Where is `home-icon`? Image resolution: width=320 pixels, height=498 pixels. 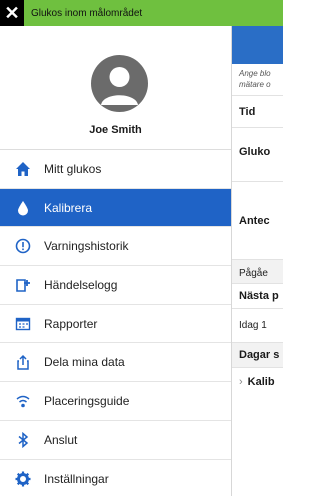
home-icon is located at coordinates (23, 169).